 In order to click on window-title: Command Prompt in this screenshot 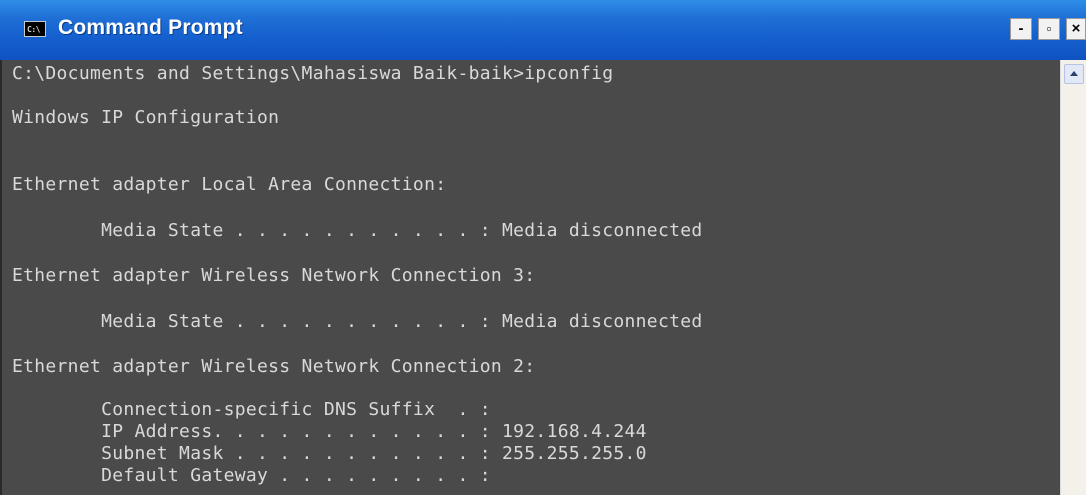, I will do `click(150, 27)`.